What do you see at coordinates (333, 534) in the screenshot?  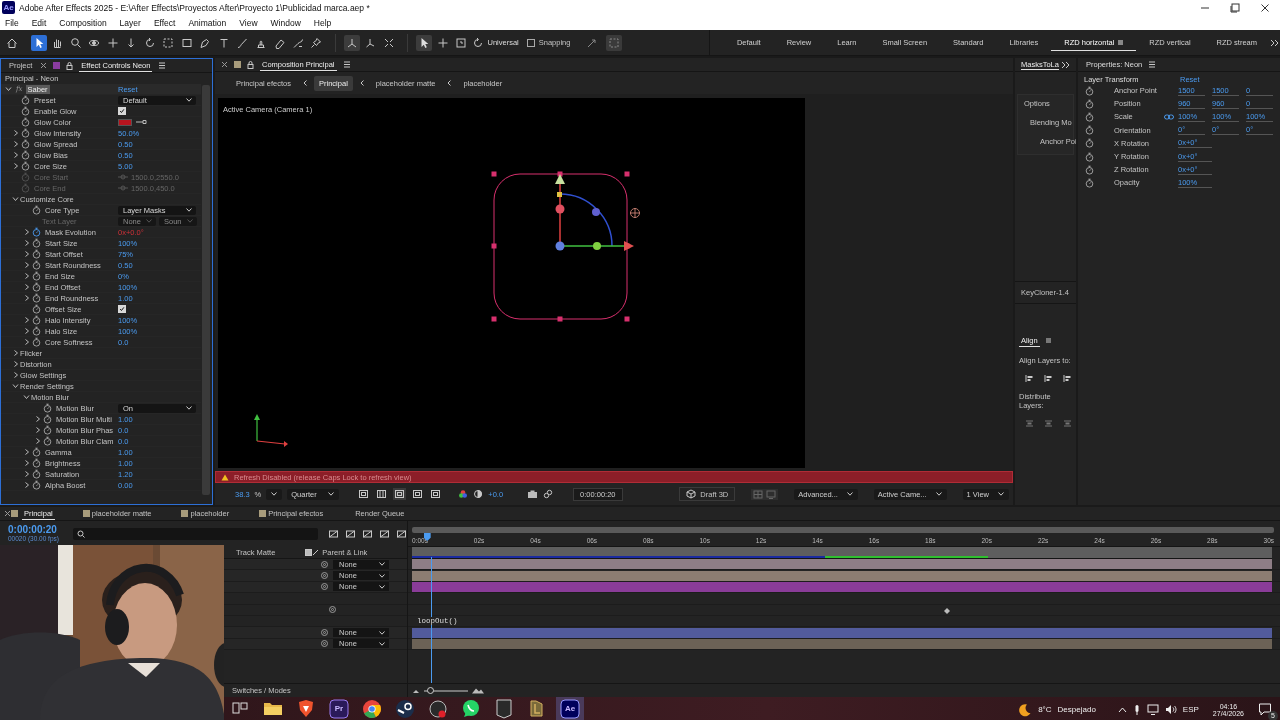 I see `comp-flow-icon` at bounding box center [333, 534].